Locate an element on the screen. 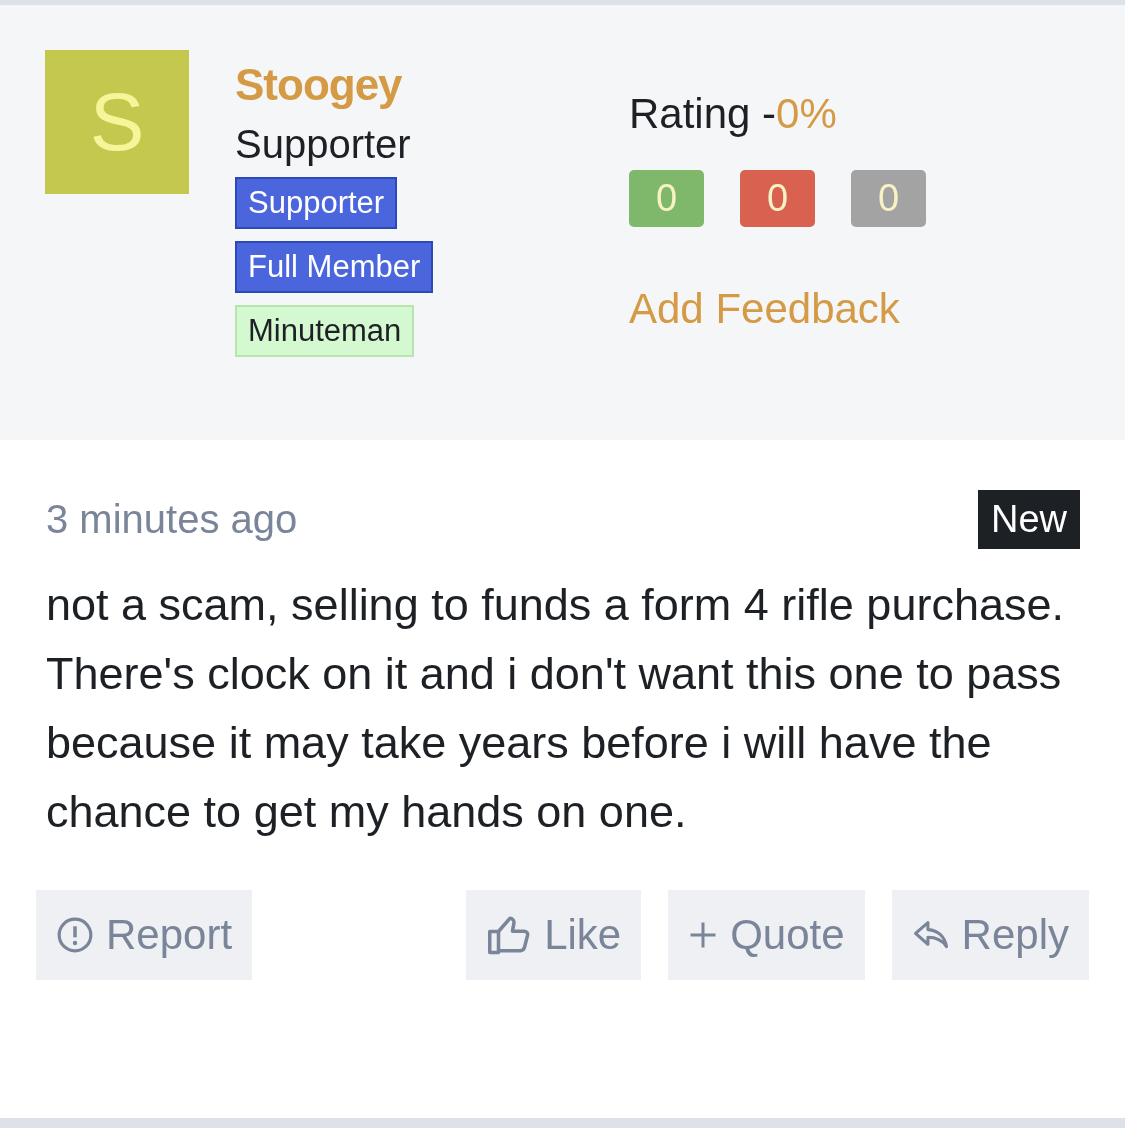  user-badge: Full Member is located at coordinates (334, 267).